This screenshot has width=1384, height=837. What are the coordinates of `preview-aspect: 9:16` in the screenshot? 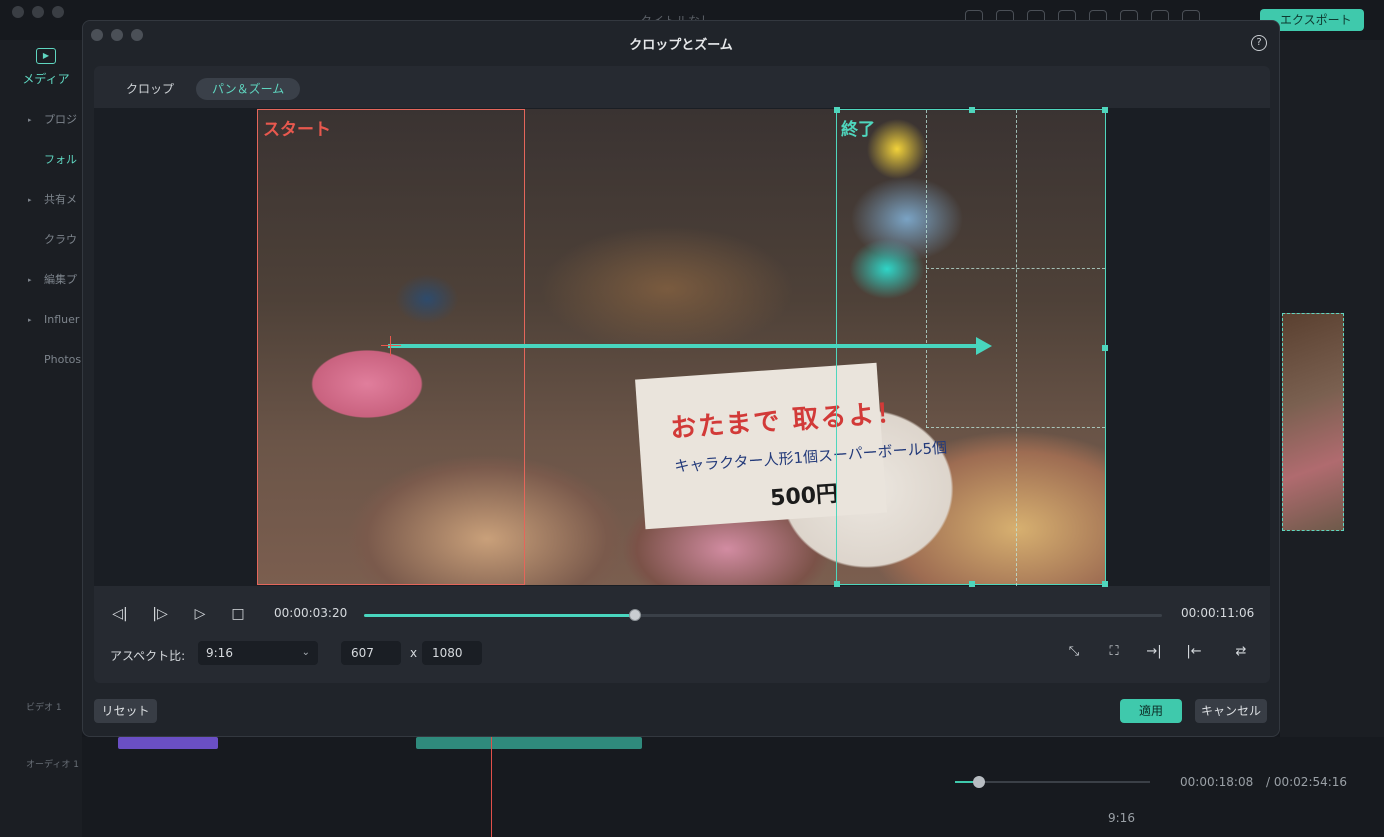 It's located at (1121, 818).